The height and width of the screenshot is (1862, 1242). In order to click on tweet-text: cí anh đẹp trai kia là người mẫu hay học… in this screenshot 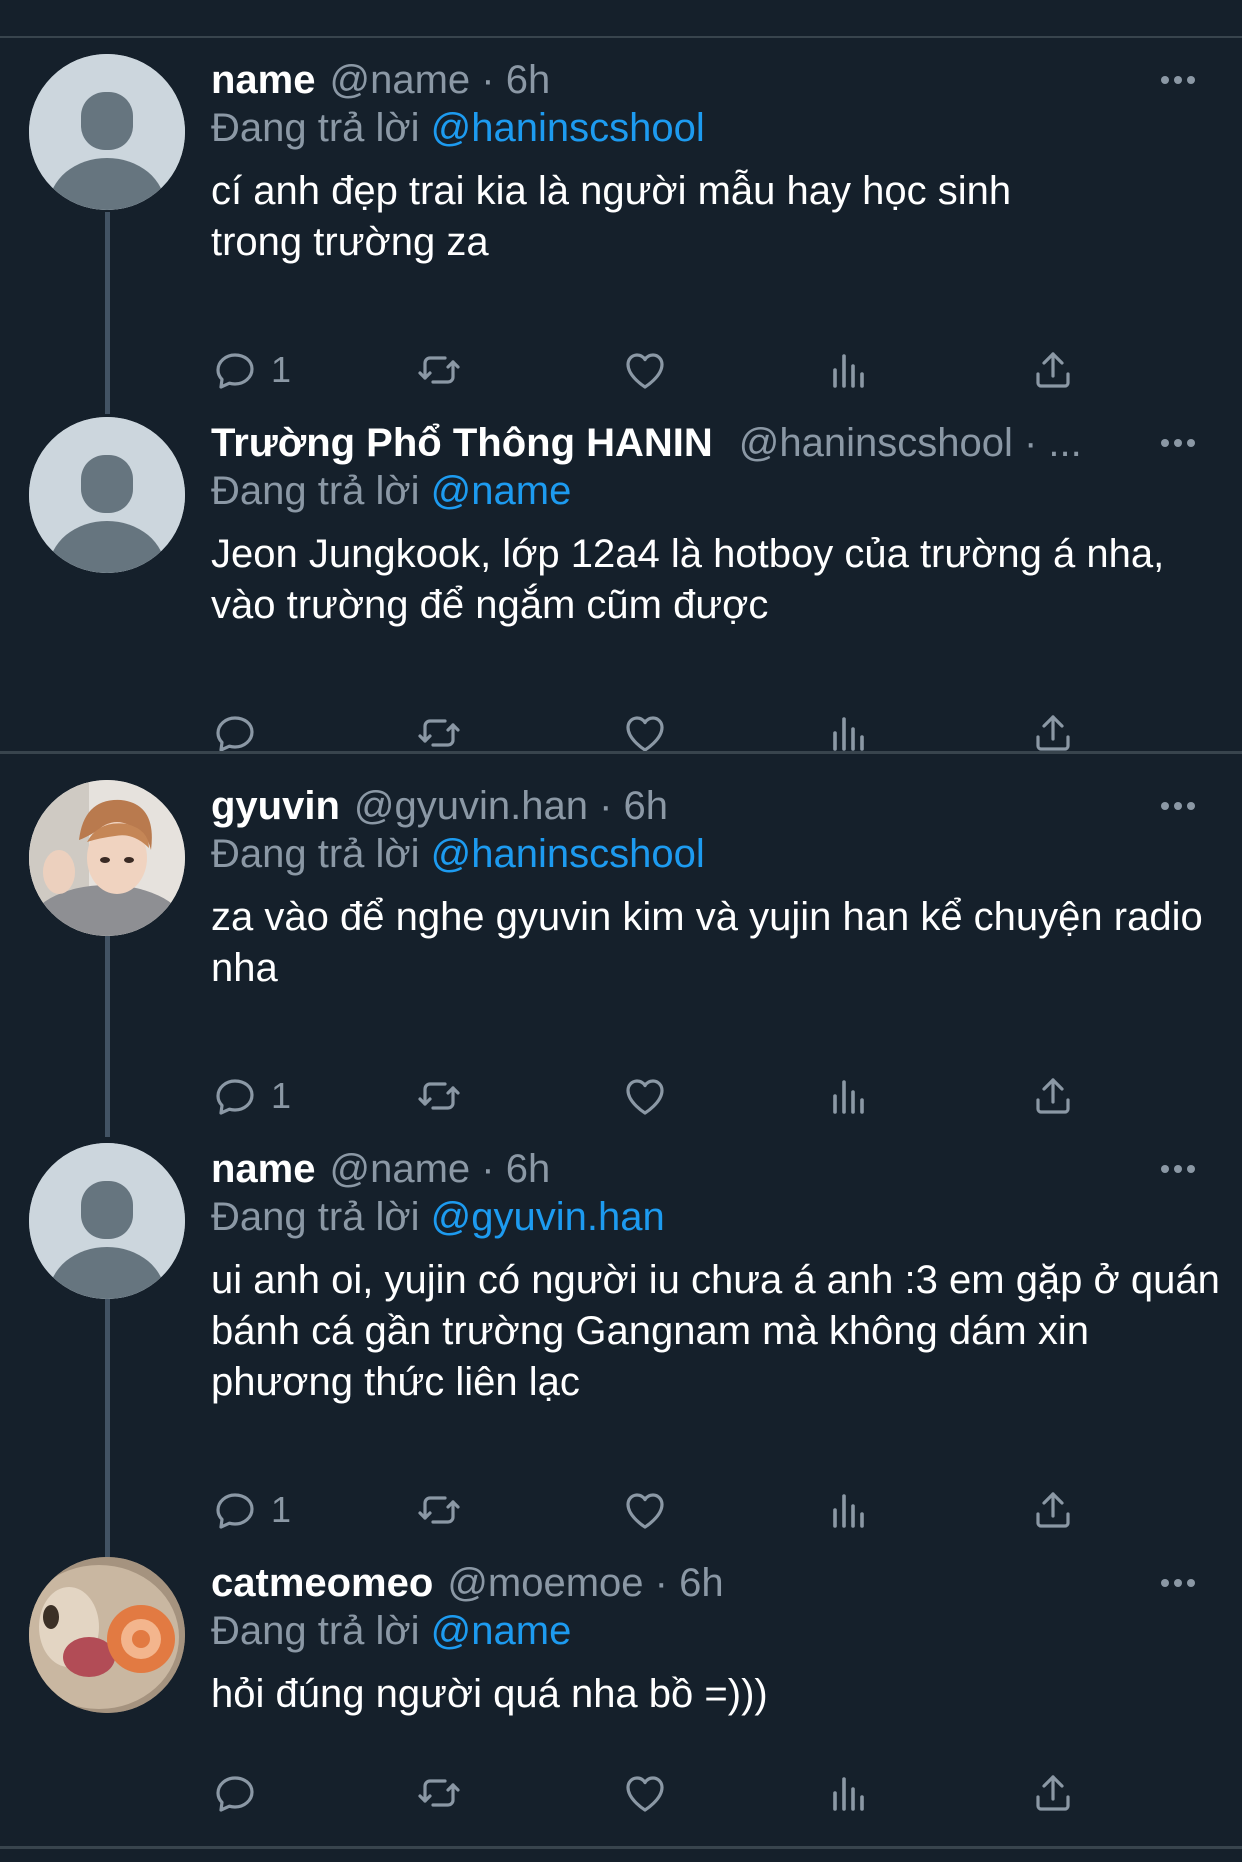, I will do `click(611, 216)`.